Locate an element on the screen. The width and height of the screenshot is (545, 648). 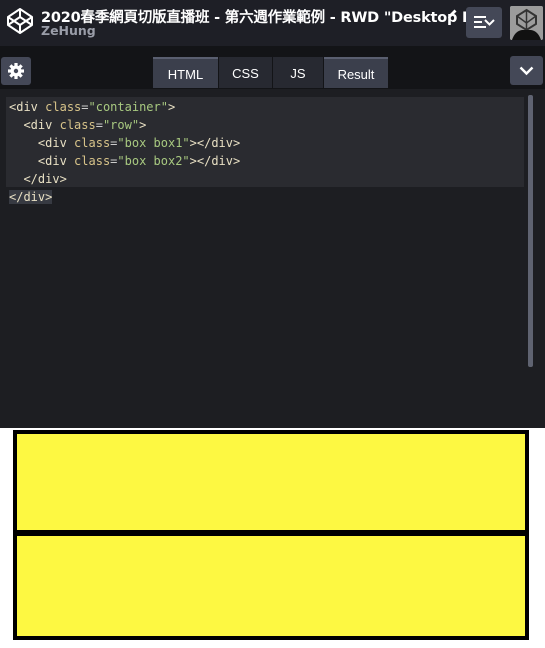
change-view-button is located at coordinates (484, 22).